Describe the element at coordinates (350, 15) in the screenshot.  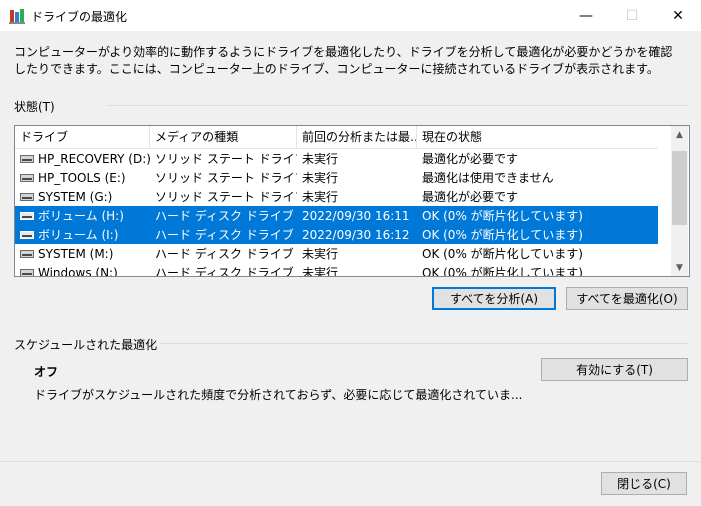
I see `title-bar: ドライブの最適化 — ☐ ✕` at that location.